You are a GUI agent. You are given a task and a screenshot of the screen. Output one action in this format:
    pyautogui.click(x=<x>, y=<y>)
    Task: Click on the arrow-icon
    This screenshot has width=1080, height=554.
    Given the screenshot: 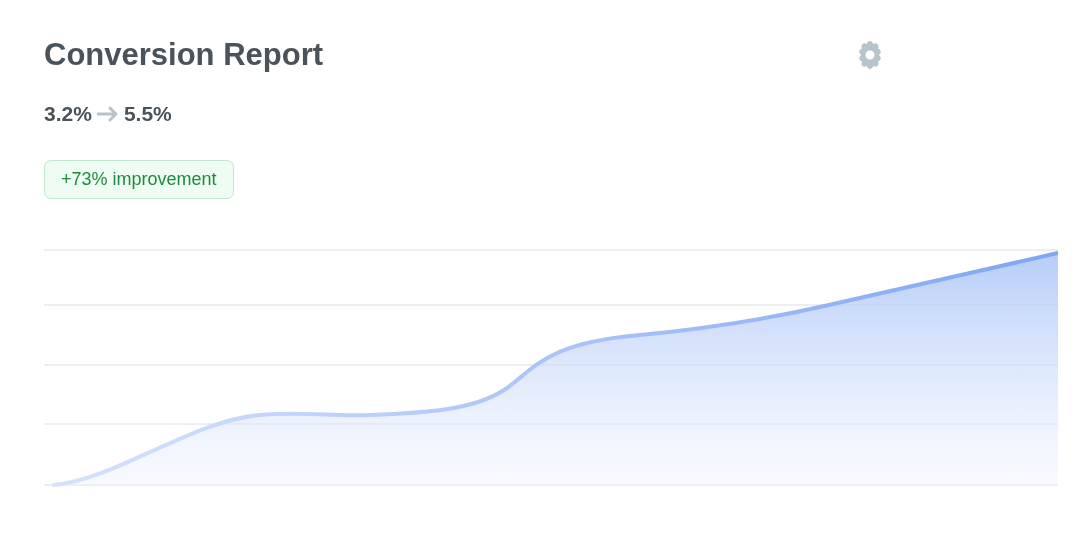 What is the action you would take?
    pyautogui.click(x=107, y=114)
    